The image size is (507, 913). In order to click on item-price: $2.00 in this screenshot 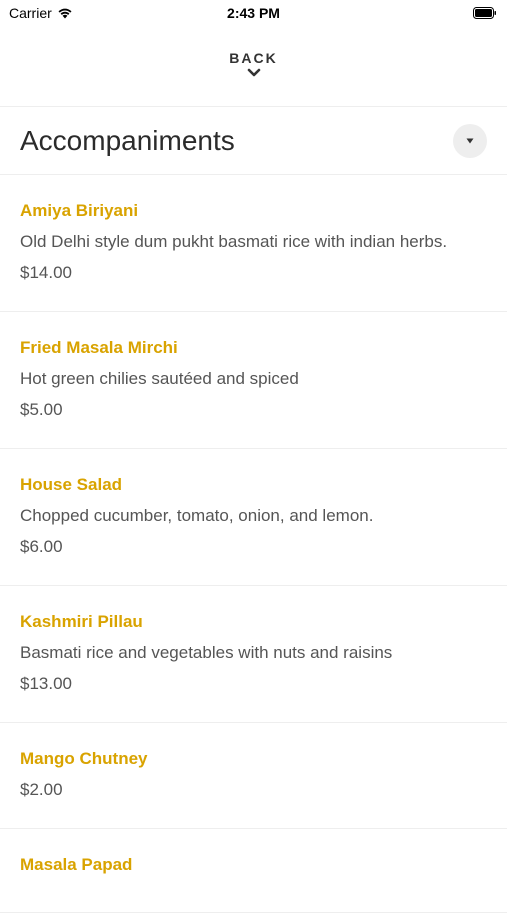, I will do `click(41, 789)`.